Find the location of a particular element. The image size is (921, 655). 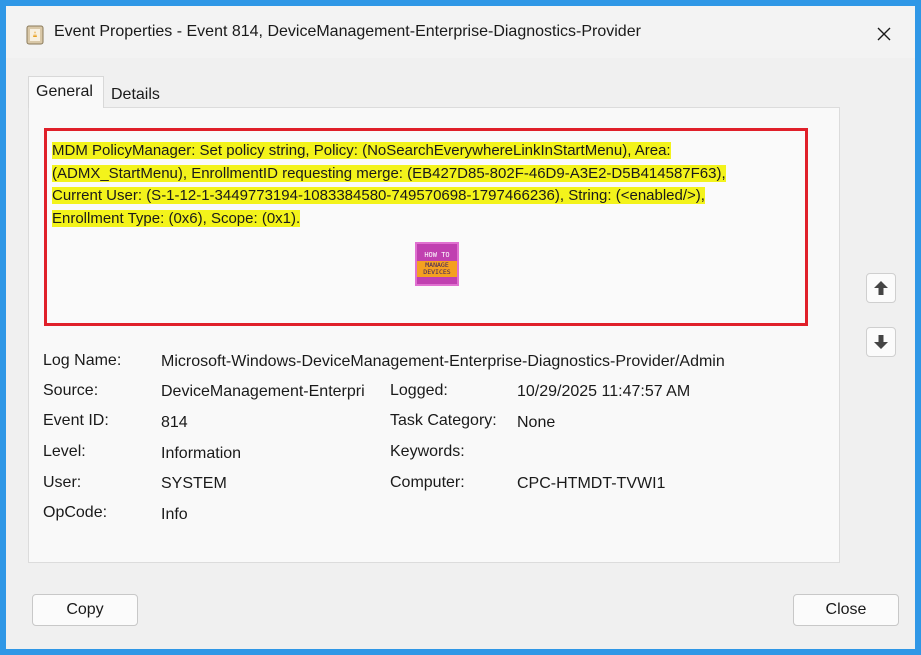

tab-details: Details is located at coordinates (148, 93).